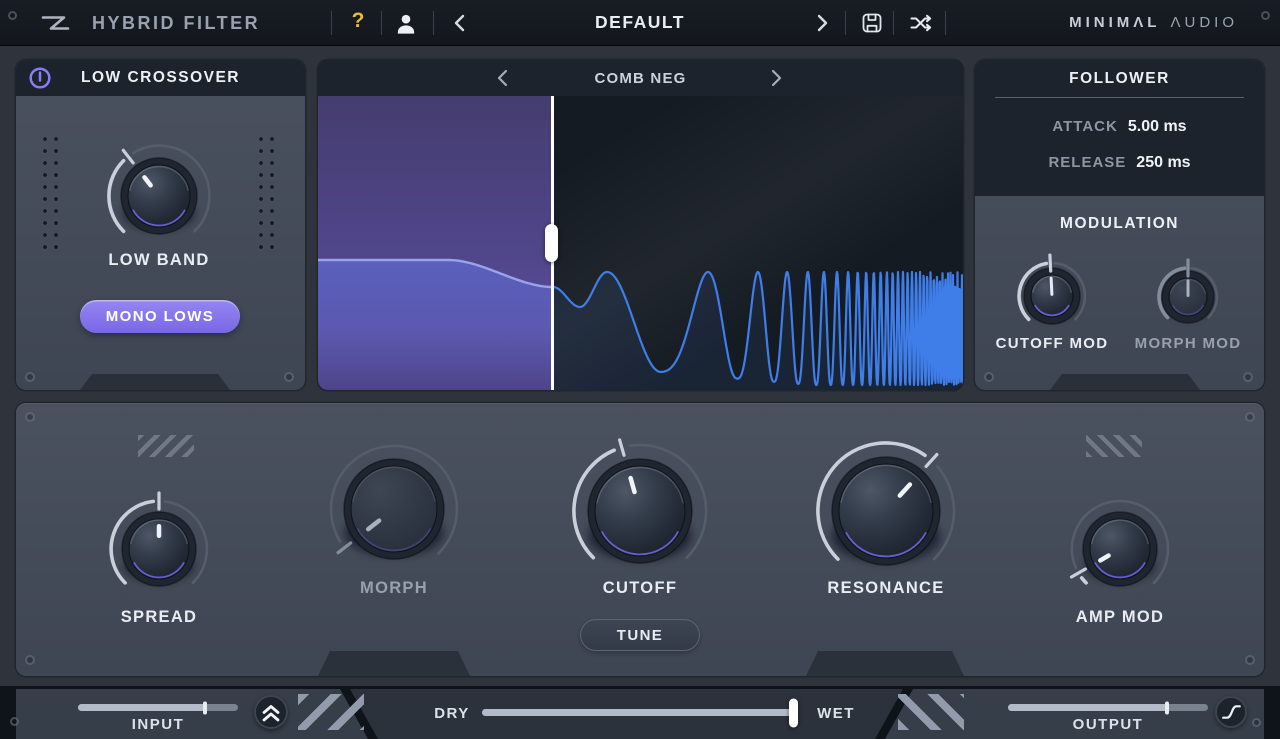 The width and height of the screenshot is (1280, 739). Describe the element at coordinates (1204, 22) in the screenshot. I see `brand-secondary: ΛUDIO` at that location.